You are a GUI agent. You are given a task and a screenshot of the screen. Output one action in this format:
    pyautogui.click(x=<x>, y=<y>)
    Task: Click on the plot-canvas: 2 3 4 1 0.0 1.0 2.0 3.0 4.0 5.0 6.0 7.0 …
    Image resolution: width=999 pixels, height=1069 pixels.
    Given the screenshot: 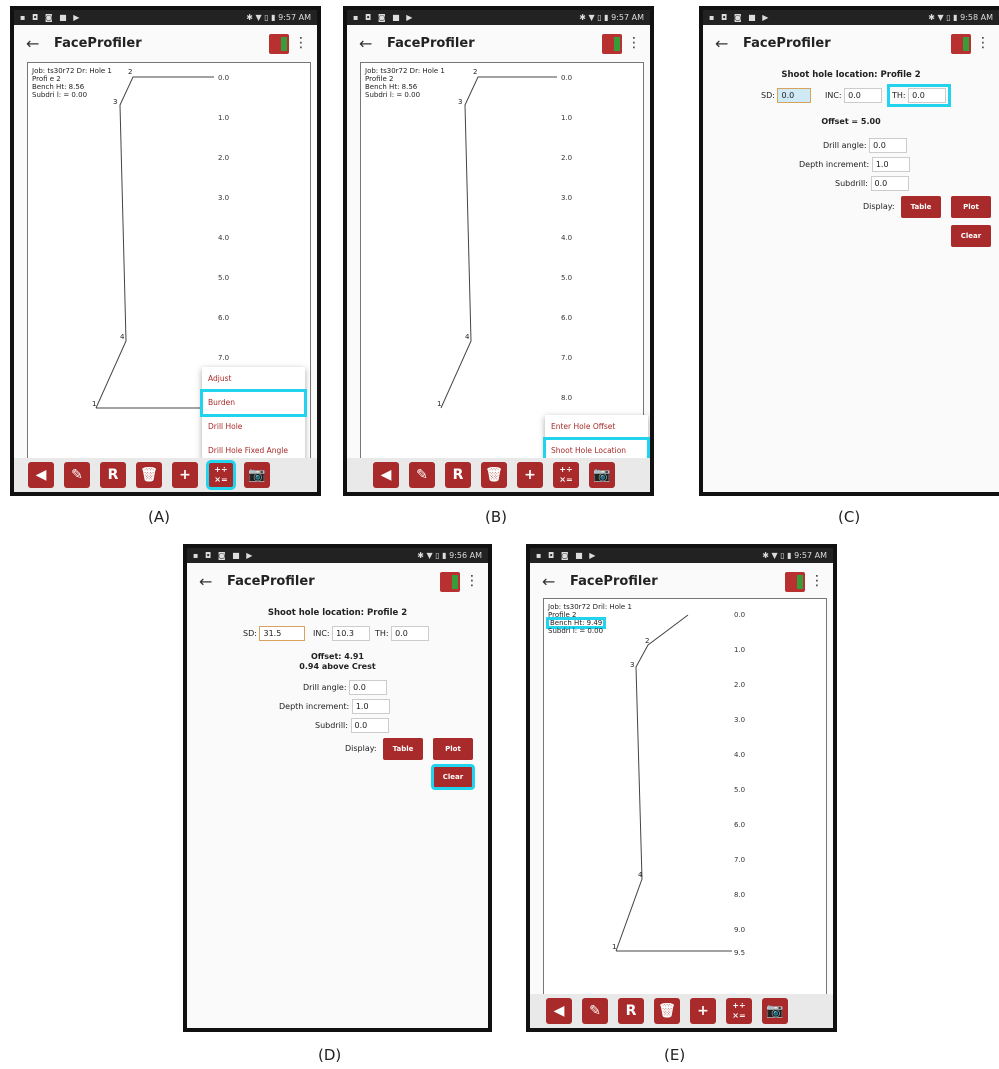 What is the action you would take?
    pyautogui.click(x=678, y=784)
    